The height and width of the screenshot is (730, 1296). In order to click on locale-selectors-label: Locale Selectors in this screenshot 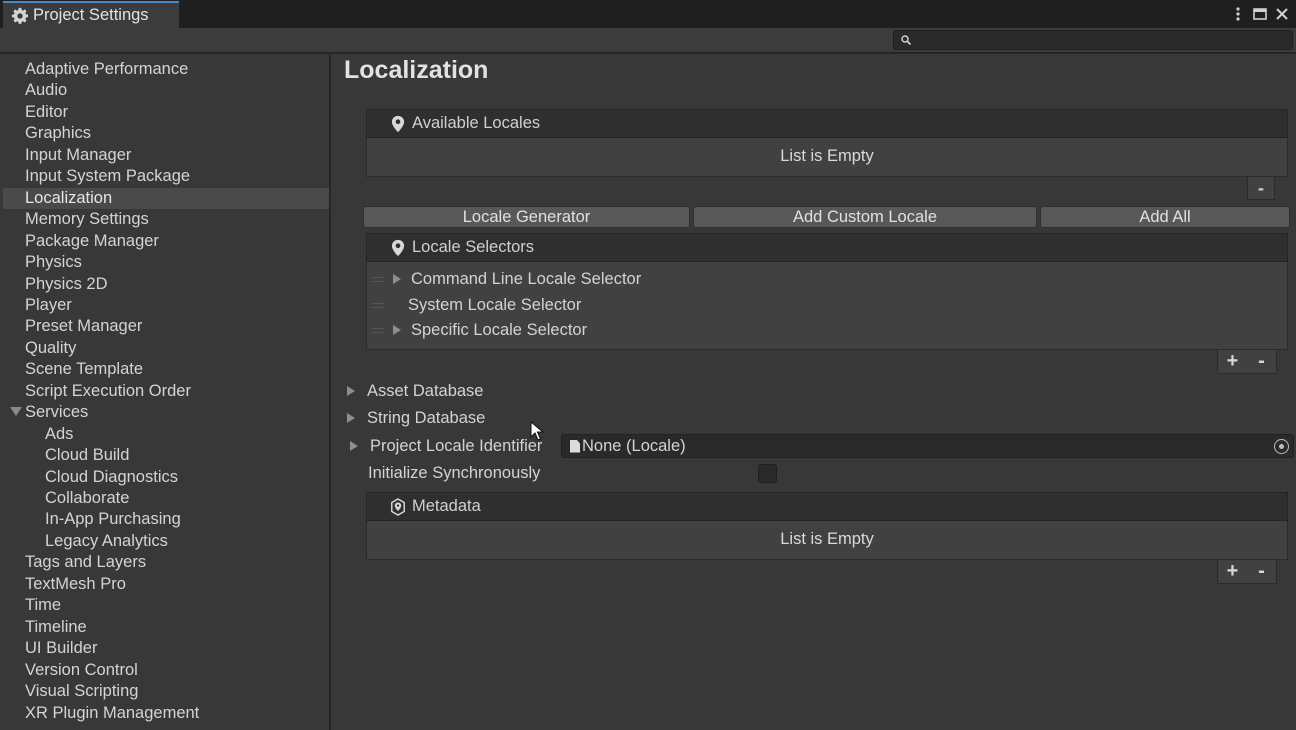, I will do `click(473, 247)`.